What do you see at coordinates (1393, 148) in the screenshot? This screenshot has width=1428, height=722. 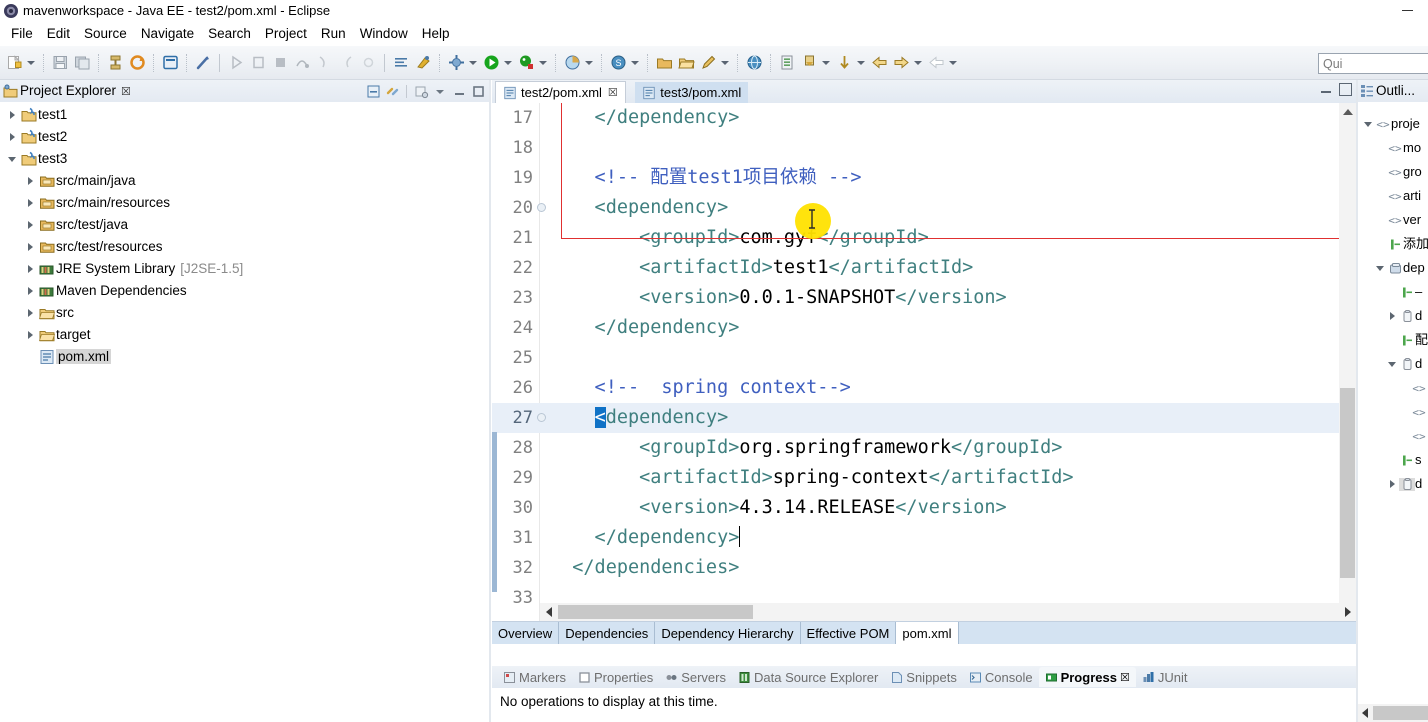 I see `outline-item: <> mo` at bounding box center [1393, 148].